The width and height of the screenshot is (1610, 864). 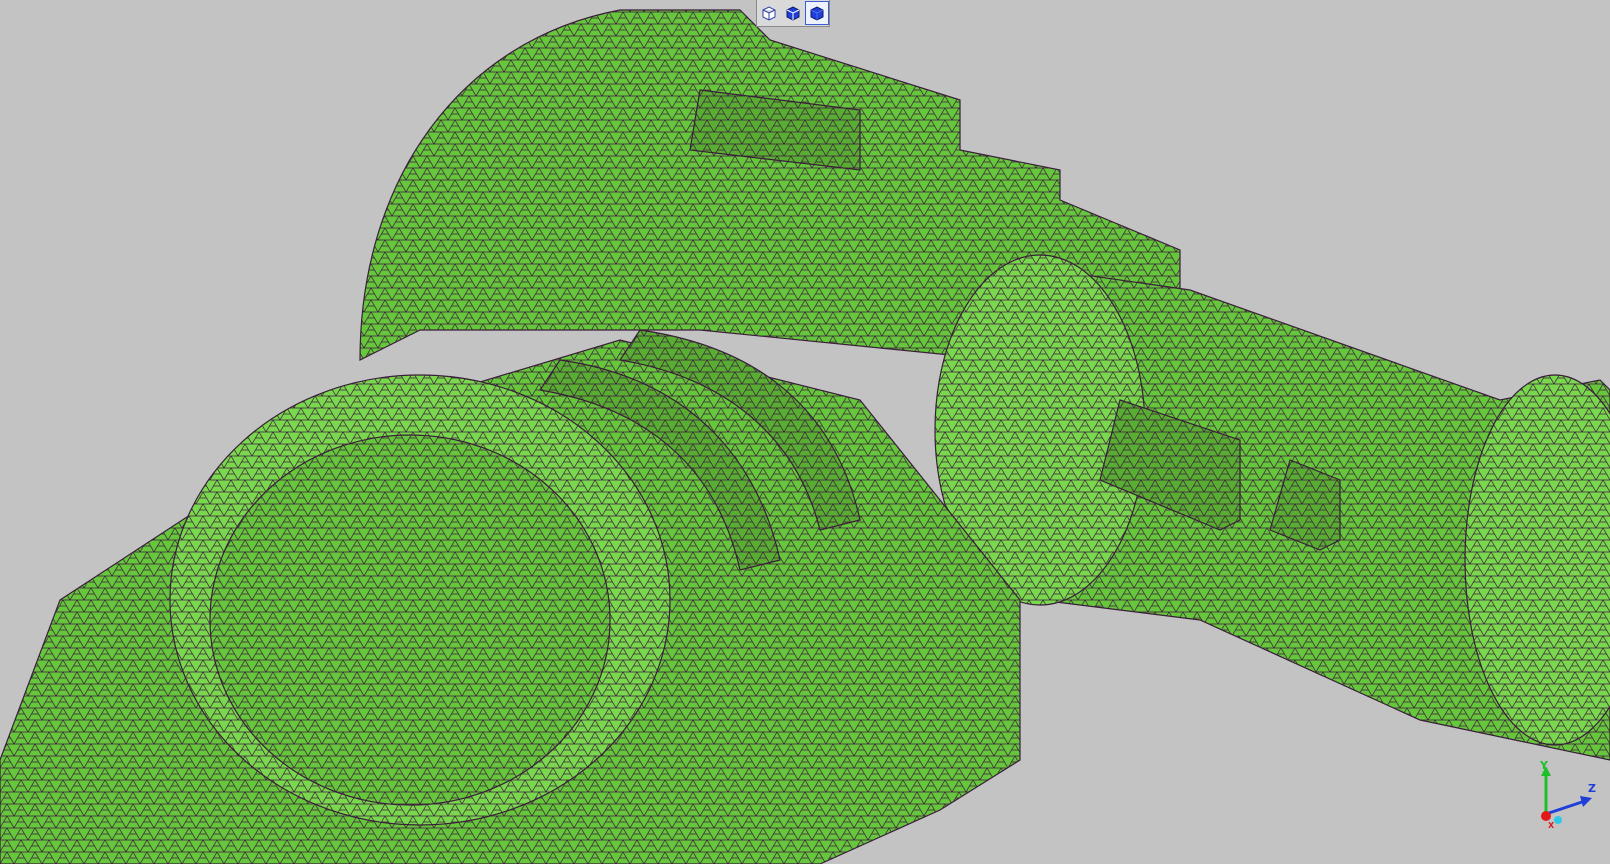 I want to click on shaded-edges-view-button, so click(x=793, y=13).